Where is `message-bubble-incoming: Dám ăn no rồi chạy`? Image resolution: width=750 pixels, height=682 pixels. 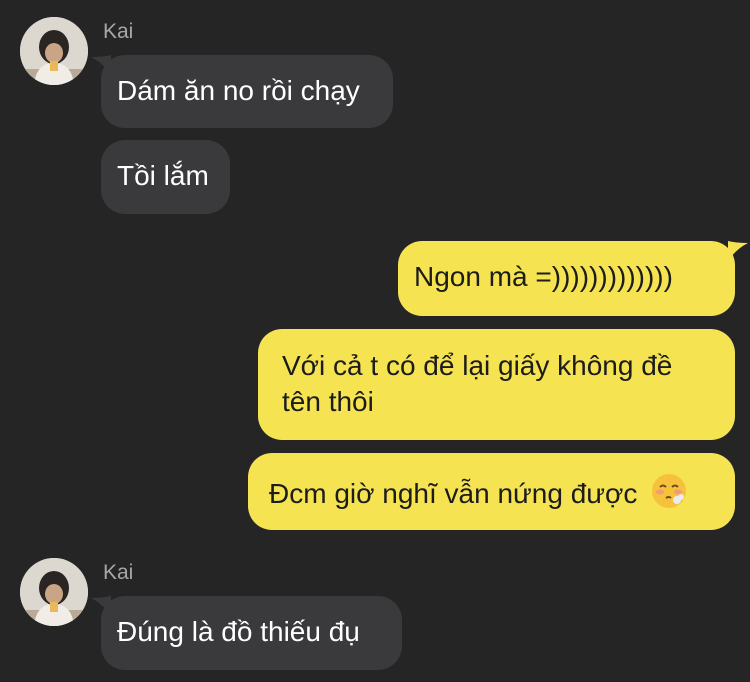 message-bubble-incoming: Dám ăn no rồi chạy is located at coordinates (247, 91).